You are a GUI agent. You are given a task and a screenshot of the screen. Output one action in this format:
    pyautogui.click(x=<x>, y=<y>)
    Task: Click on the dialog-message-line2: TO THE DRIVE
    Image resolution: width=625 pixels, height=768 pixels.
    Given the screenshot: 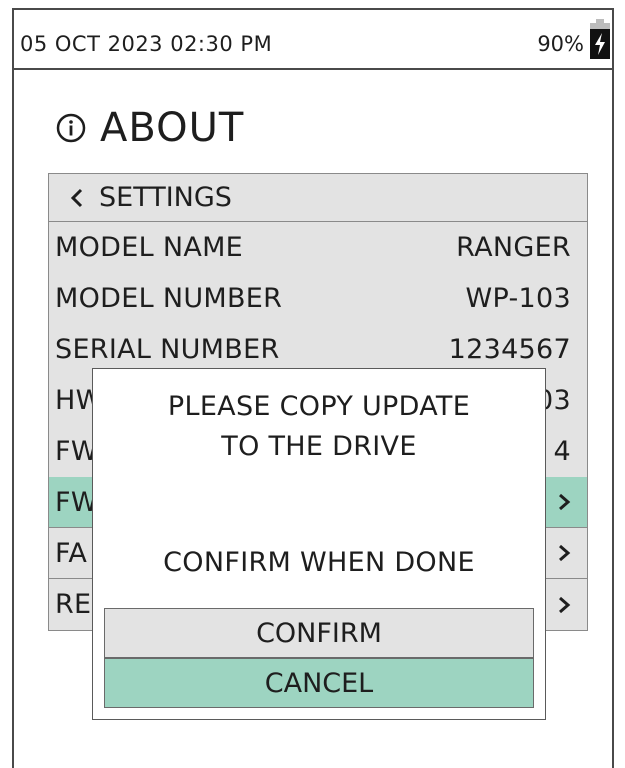 What is the action you would take?
    pyautogui.click(x=319, y=446)
    